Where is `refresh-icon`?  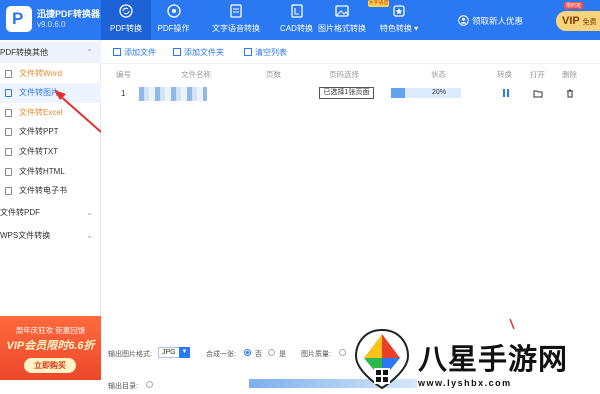
refresh-icon is located at coordinates (126, 11).